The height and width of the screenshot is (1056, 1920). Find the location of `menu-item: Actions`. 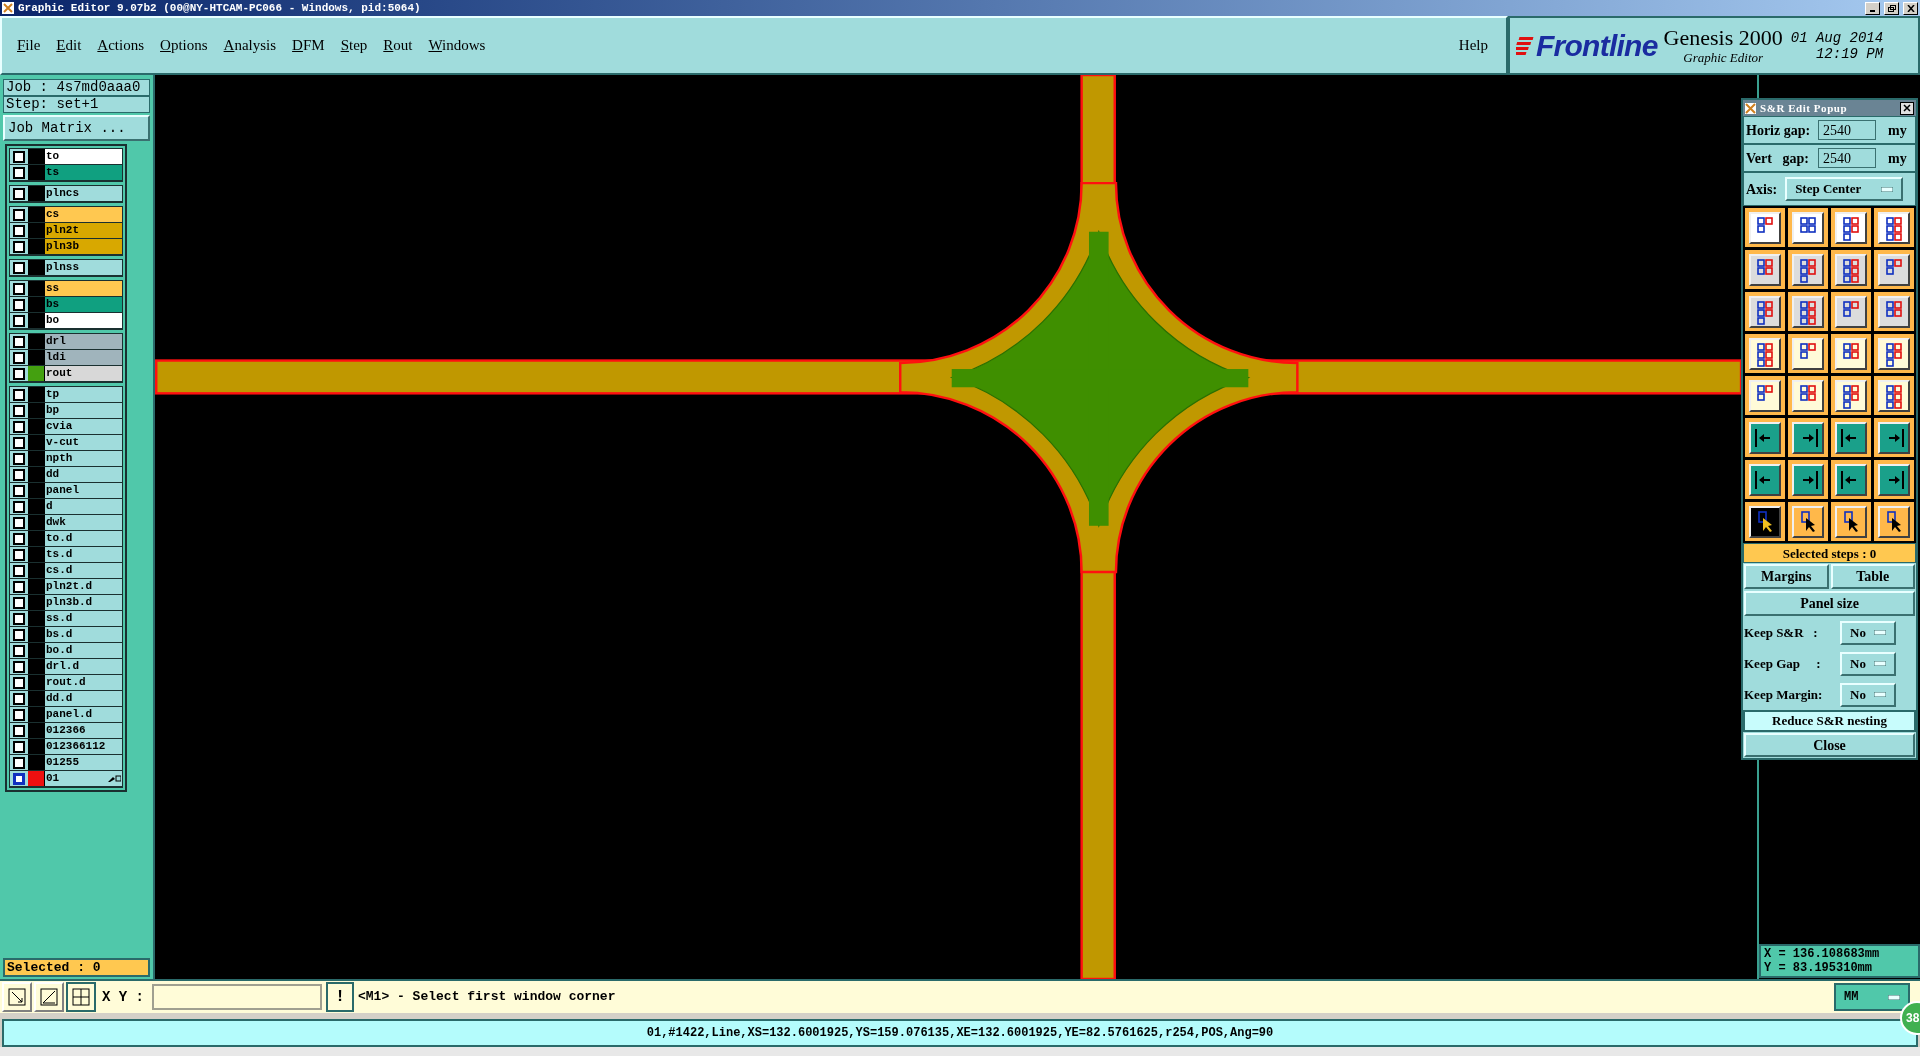

menu-item: Actions is located at coordinates (121, 45).